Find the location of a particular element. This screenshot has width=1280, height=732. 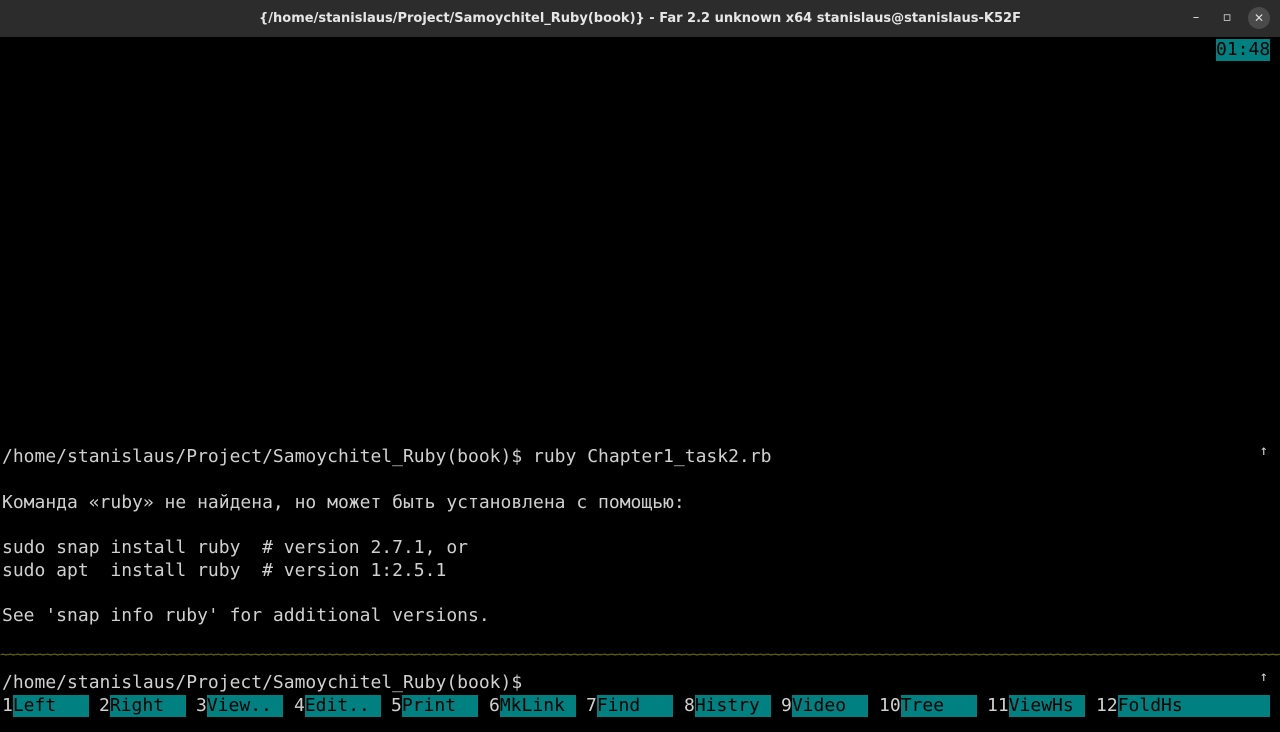

fkey-label: View.. is located at coordinates (244, 706).